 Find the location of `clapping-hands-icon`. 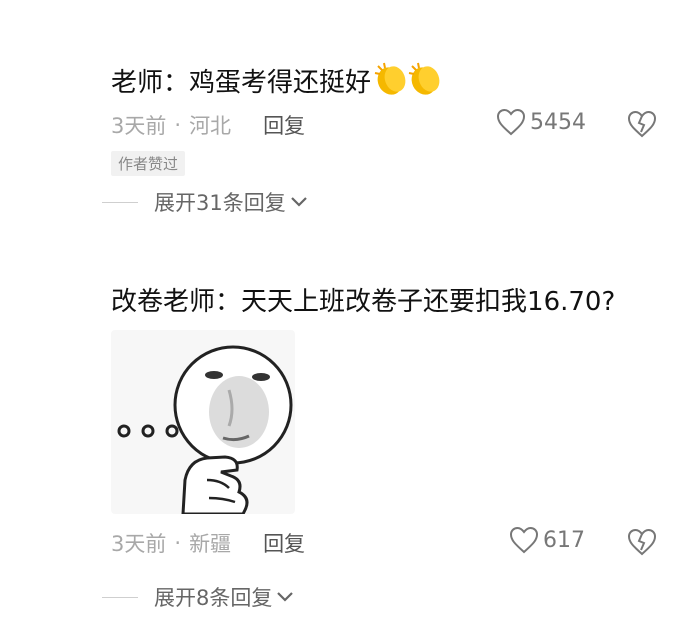

clapping-hands-icon is located at coordinates (408, 83).